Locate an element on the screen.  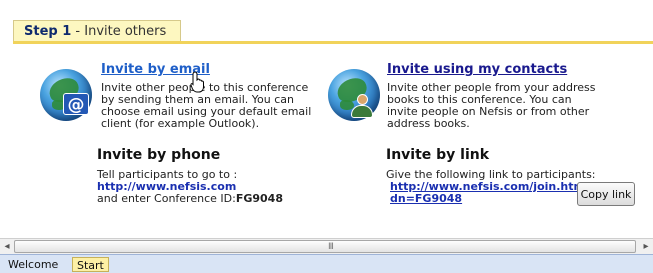
join-link-line-2: dn=FG9048 is located at coordinates (426, 199).